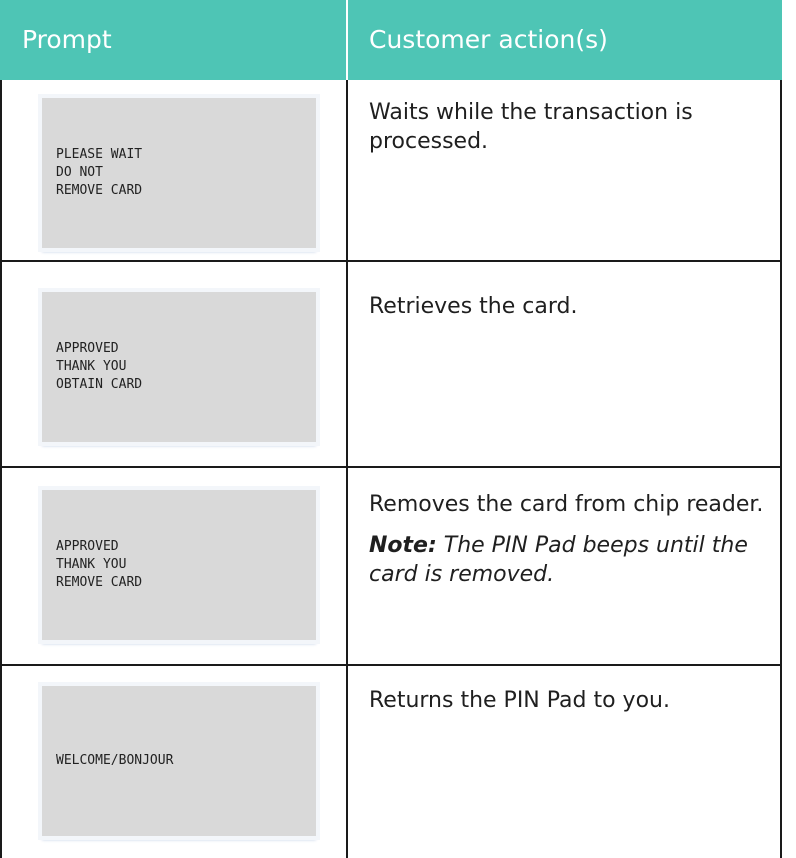 Image resolution: width=796 pixels, height=858 pixels. I want to click on table-header: Prompt Customer action(s), so click(391, 40).